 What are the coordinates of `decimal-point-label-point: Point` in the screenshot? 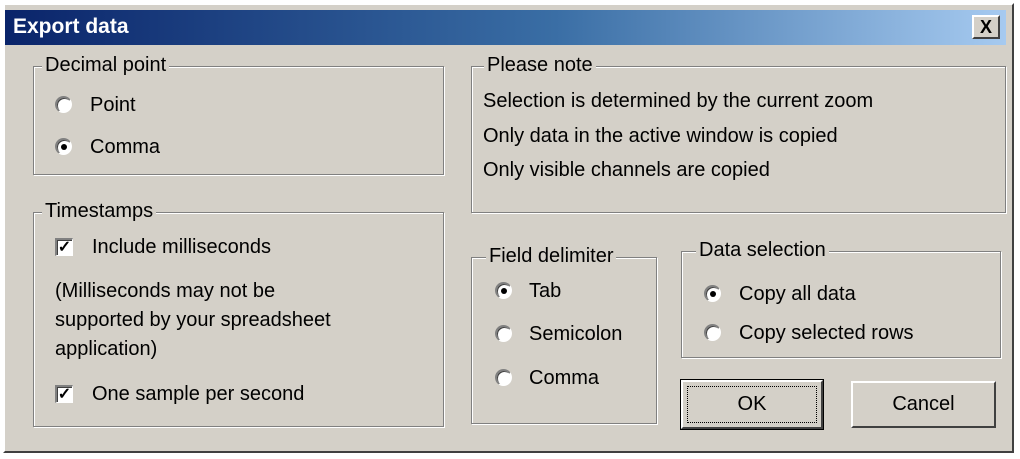 It's located at (113, 105).